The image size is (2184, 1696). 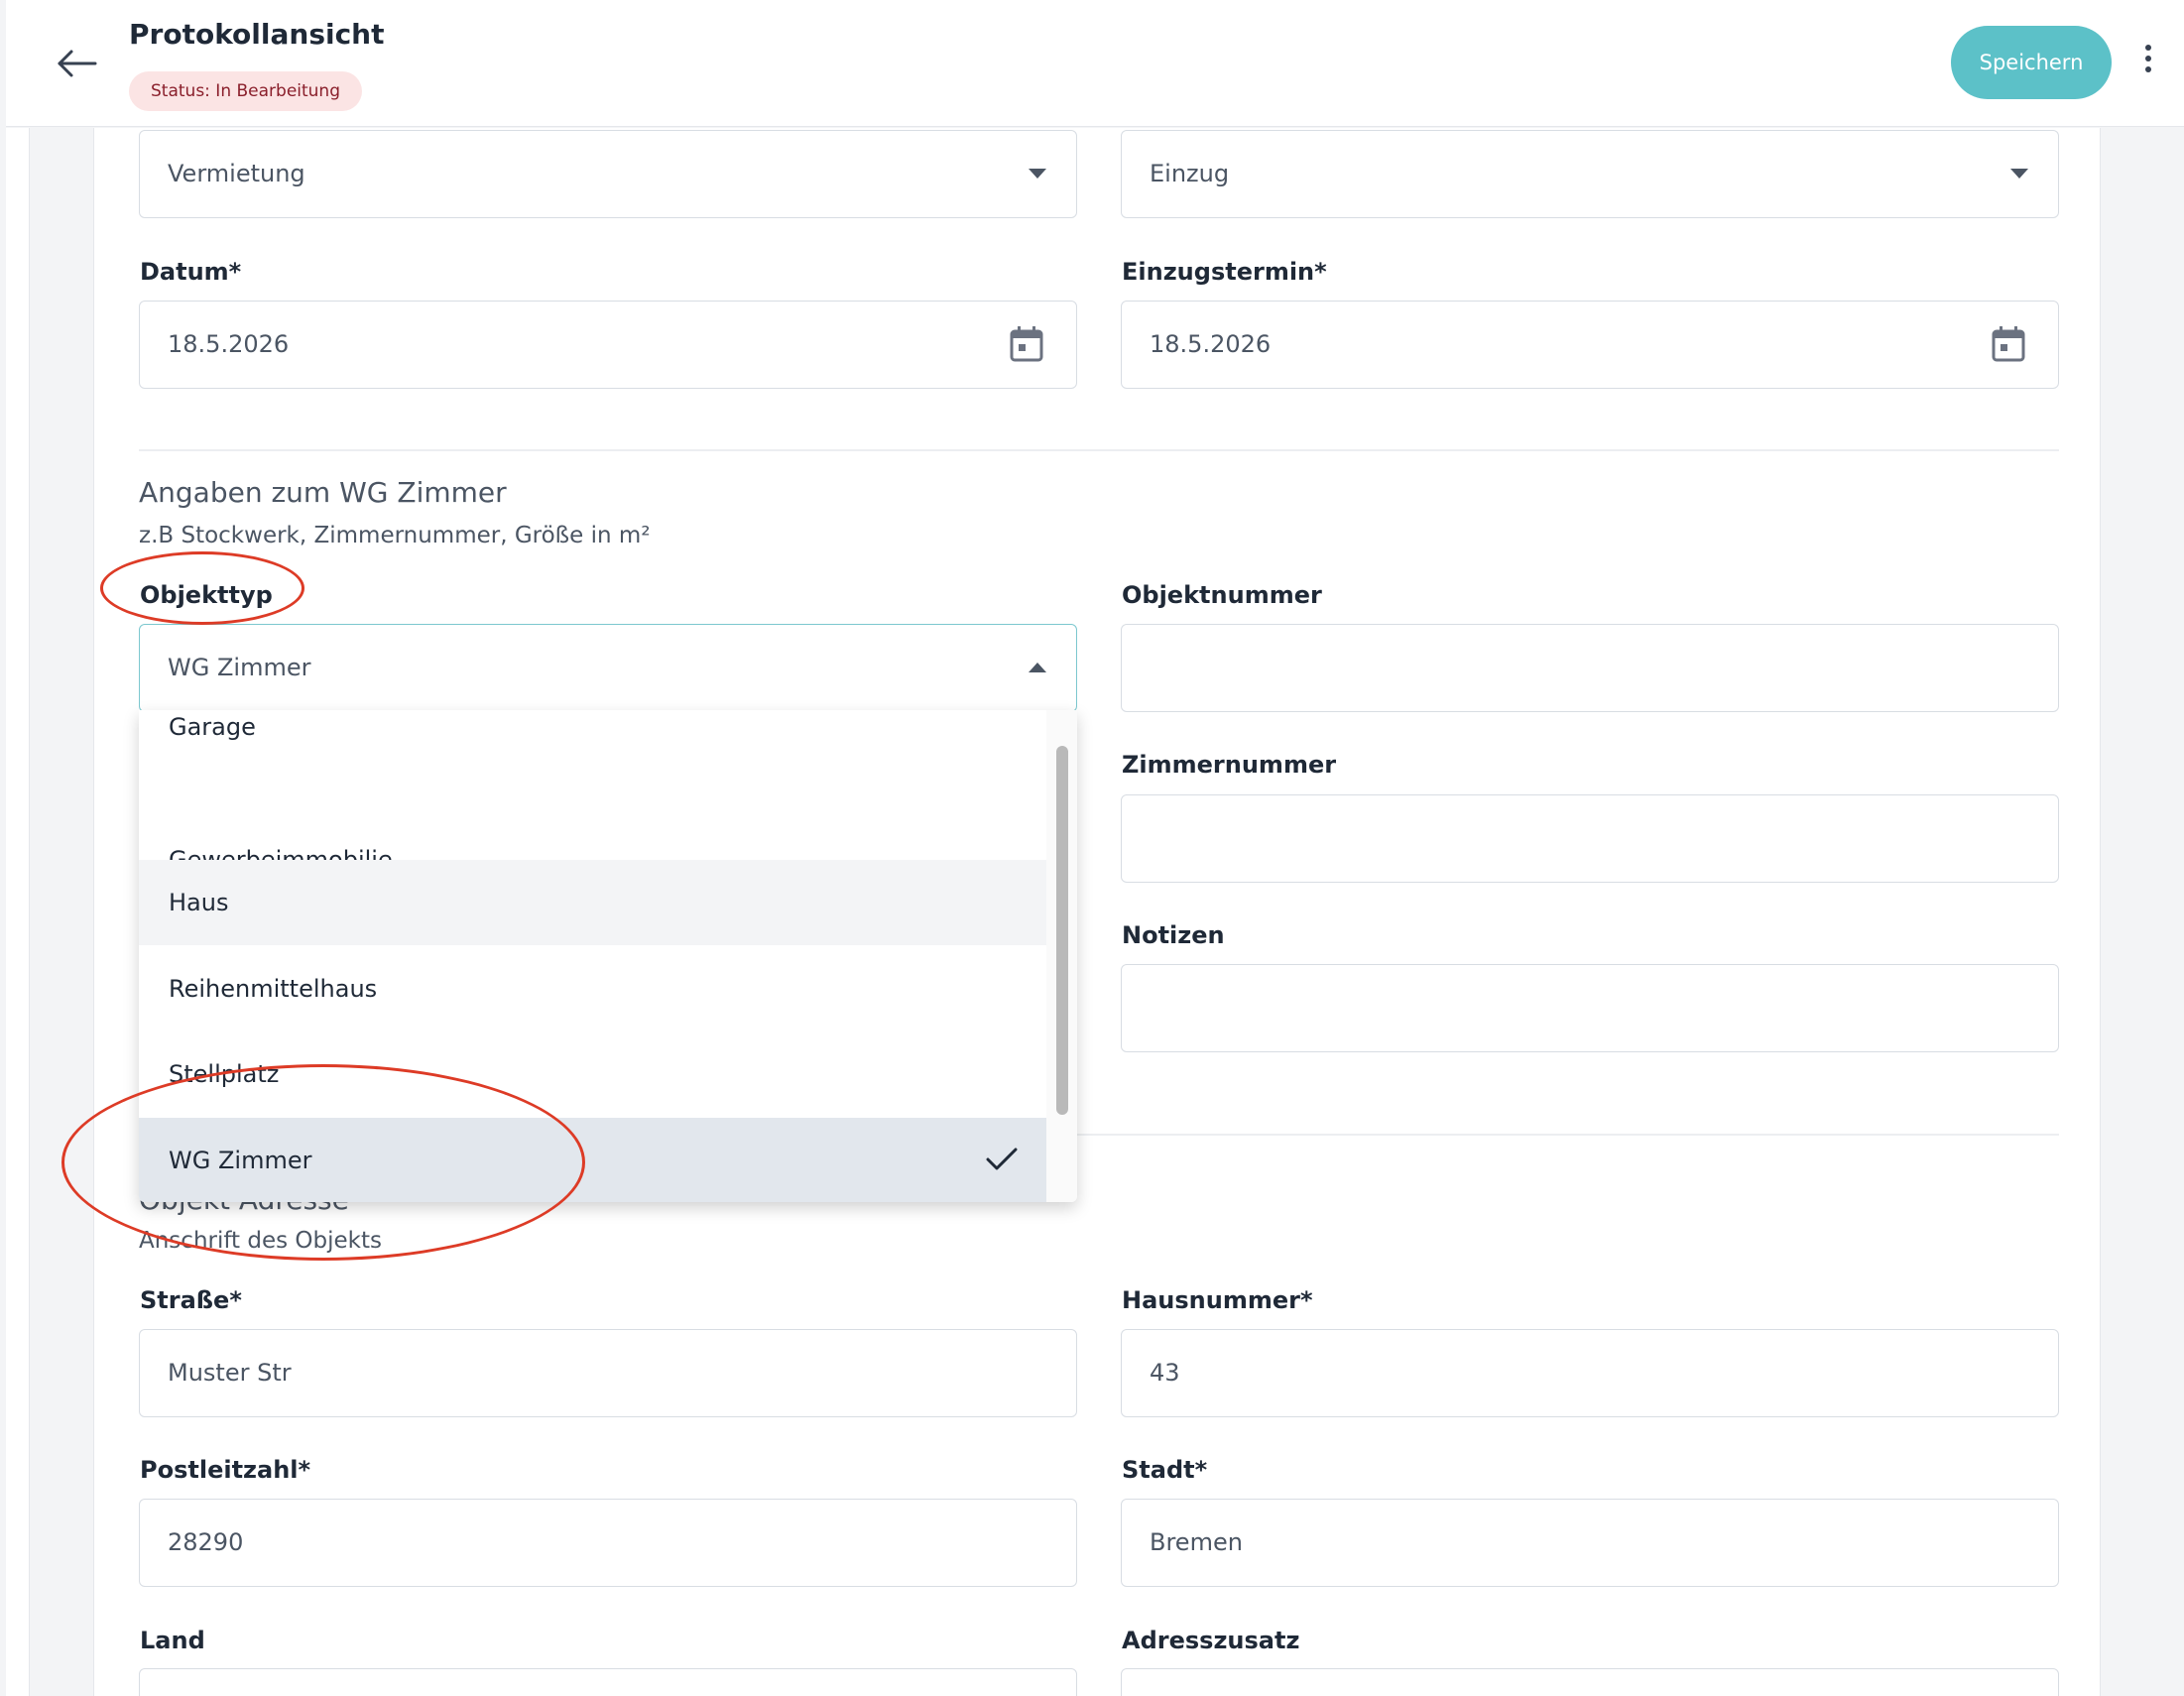 What do you see at coordinates (172, 1640) in the screenshot?
I see `land-label: Land` at bounding box center [172, 1640].